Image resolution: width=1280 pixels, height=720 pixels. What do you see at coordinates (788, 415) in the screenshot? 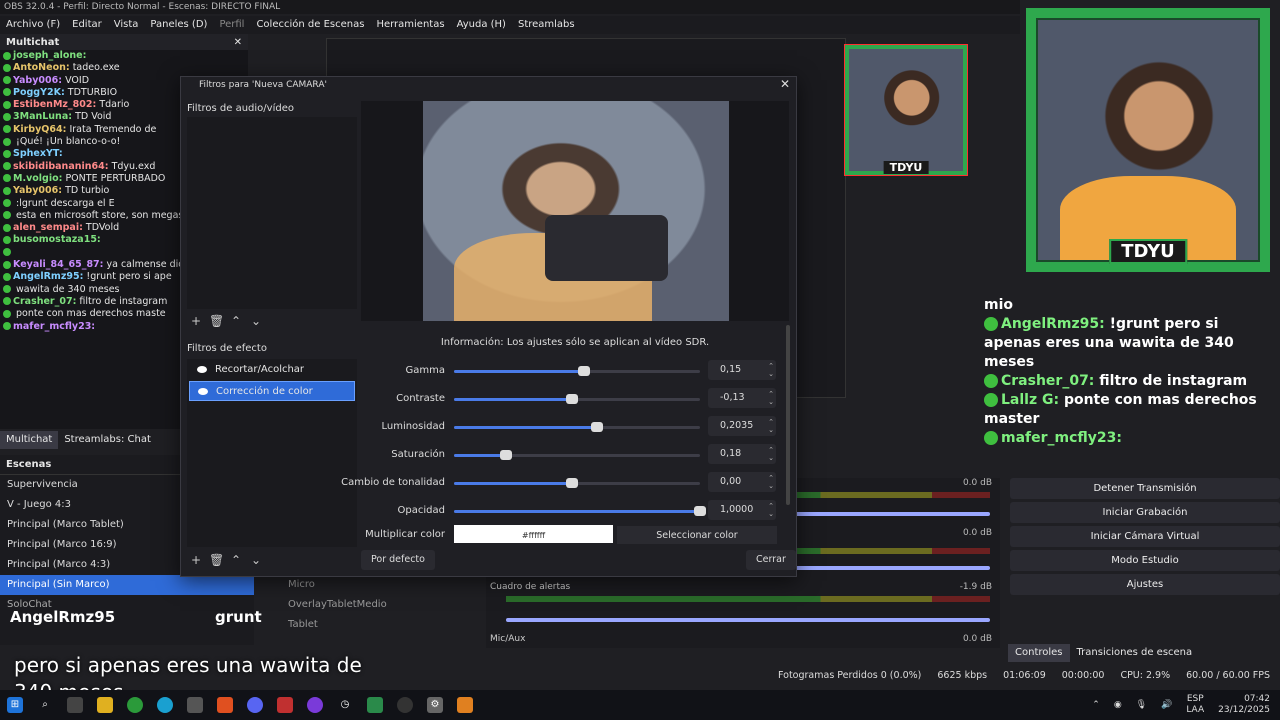
I see `scrollbar` at bounding box center [788, 415].